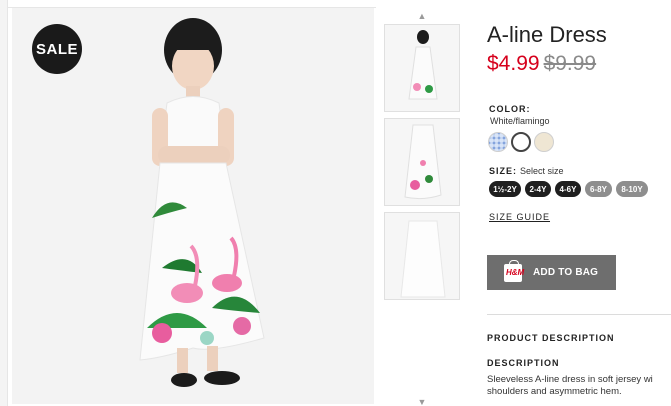  I want to click on sale-badge: SALE, so click(57, 49).